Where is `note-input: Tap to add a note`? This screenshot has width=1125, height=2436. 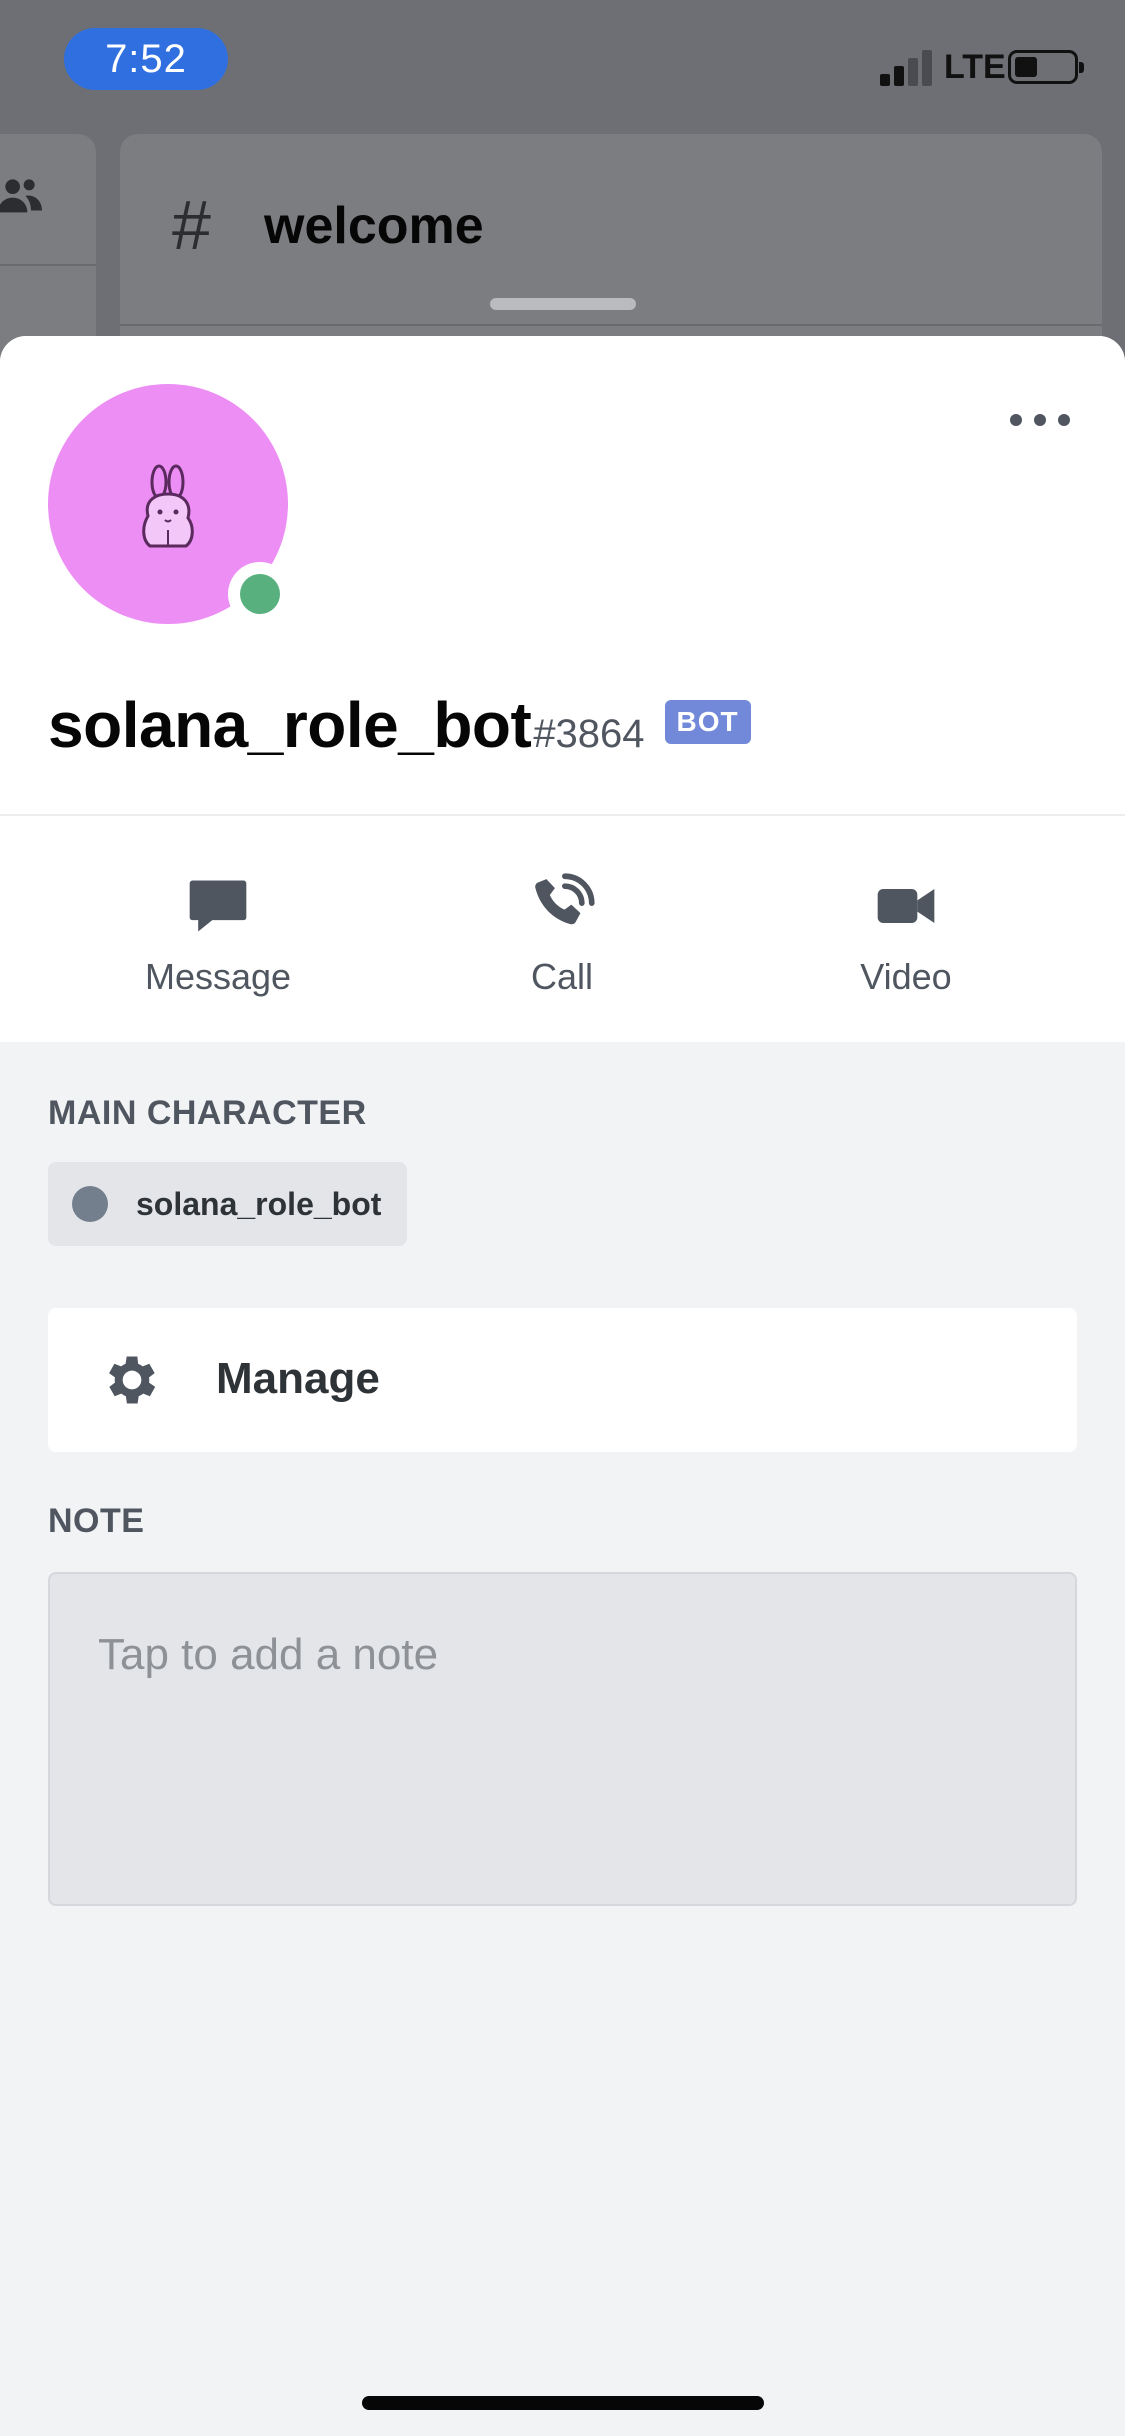
note-input: Tap to add a note is located at coordinates (562, 1739).